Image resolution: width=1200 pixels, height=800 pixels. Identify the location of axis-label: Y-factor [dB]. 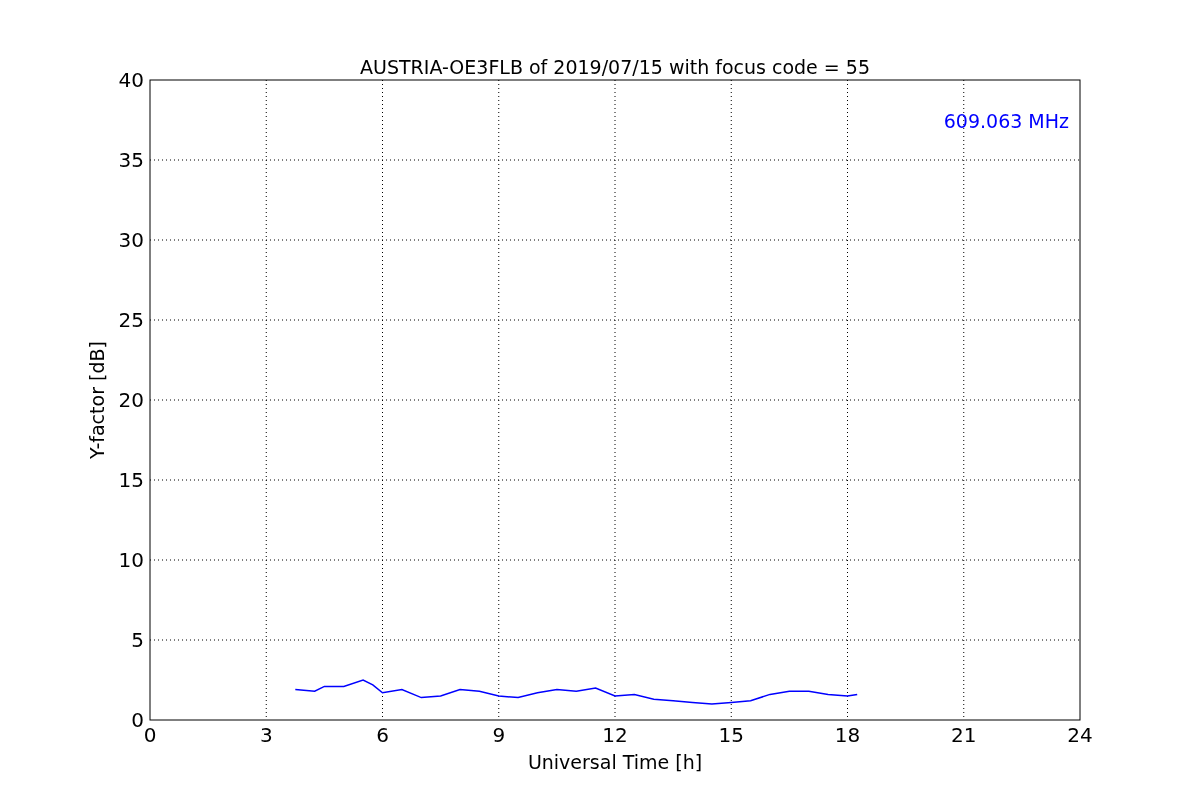
(97, 400).